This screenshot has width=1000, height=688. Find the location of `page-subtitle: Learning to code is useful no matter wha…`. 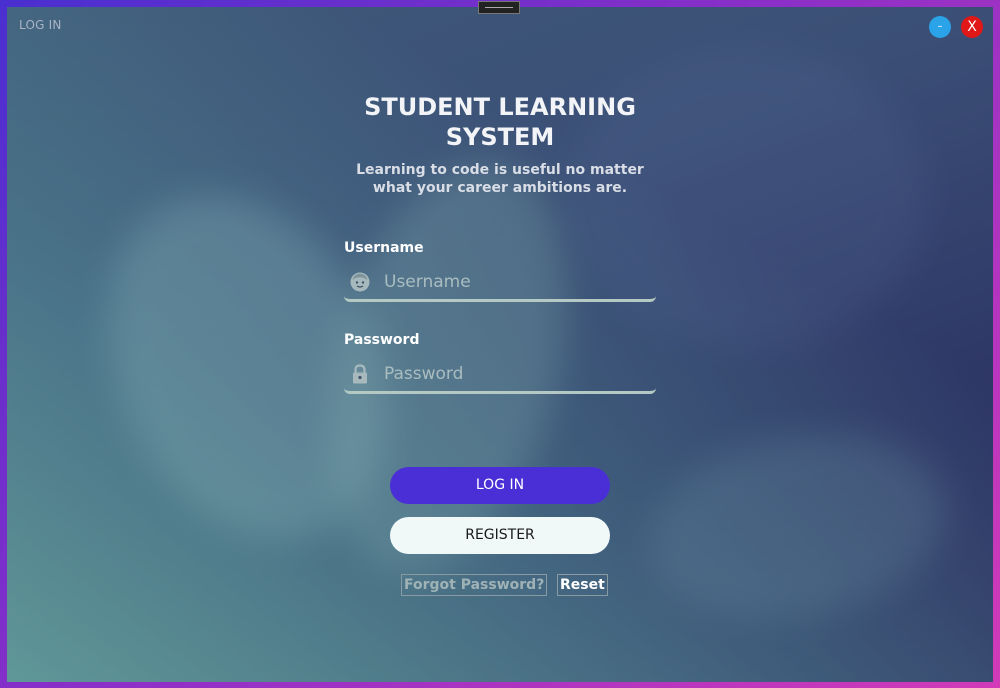

page-subtitle: Learning to code is useful no matter wha… is located at coordinates (500, 179).